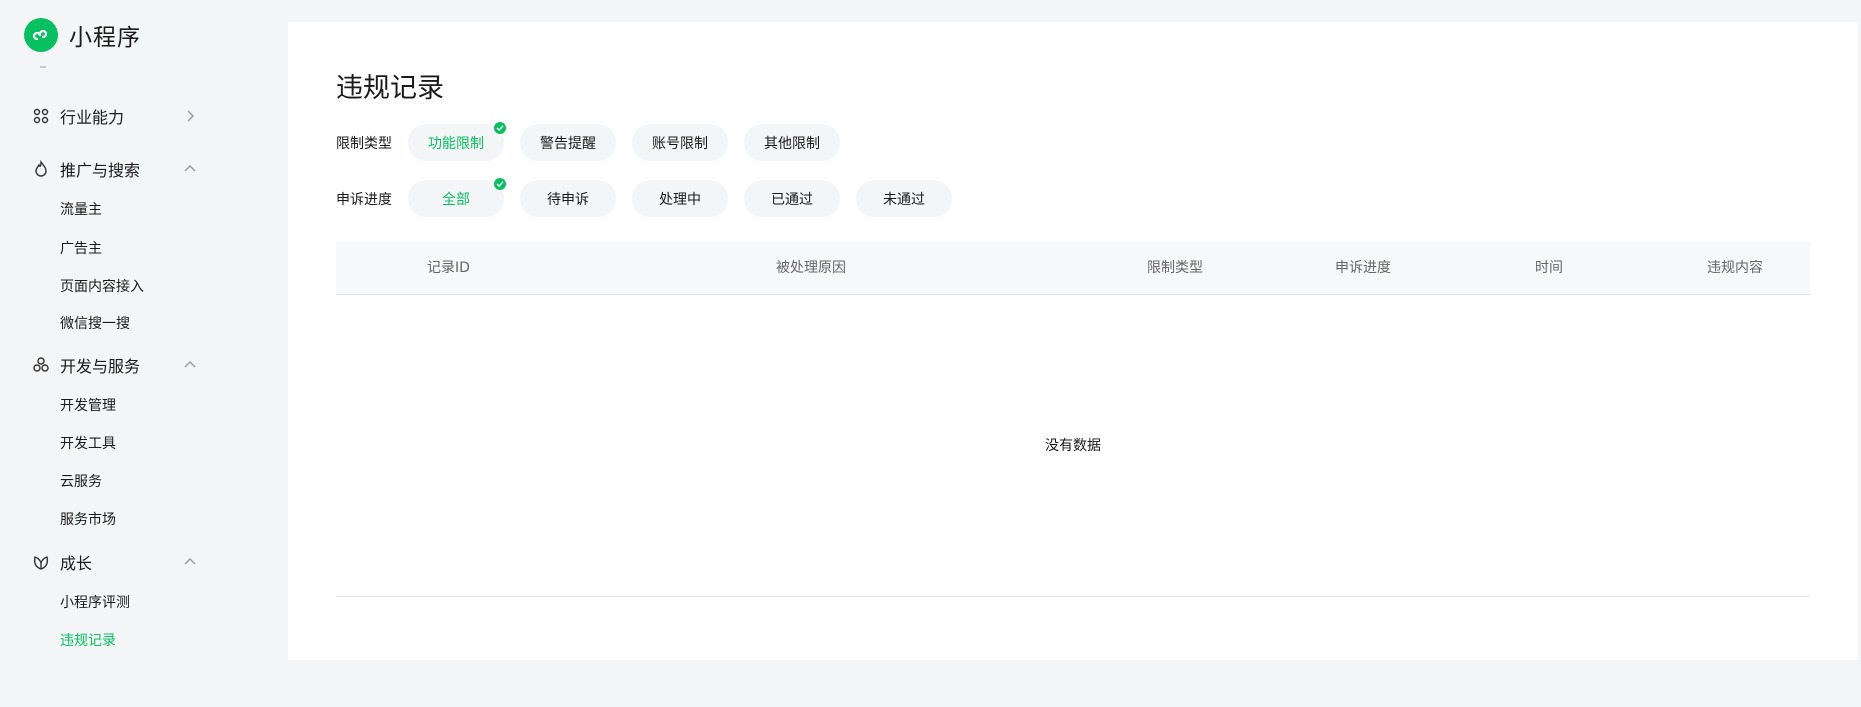 Image resolution: width=1861 pixels, height=707 pixels. I want to click on chip-warning: 警告提醒, so click(568, 142).